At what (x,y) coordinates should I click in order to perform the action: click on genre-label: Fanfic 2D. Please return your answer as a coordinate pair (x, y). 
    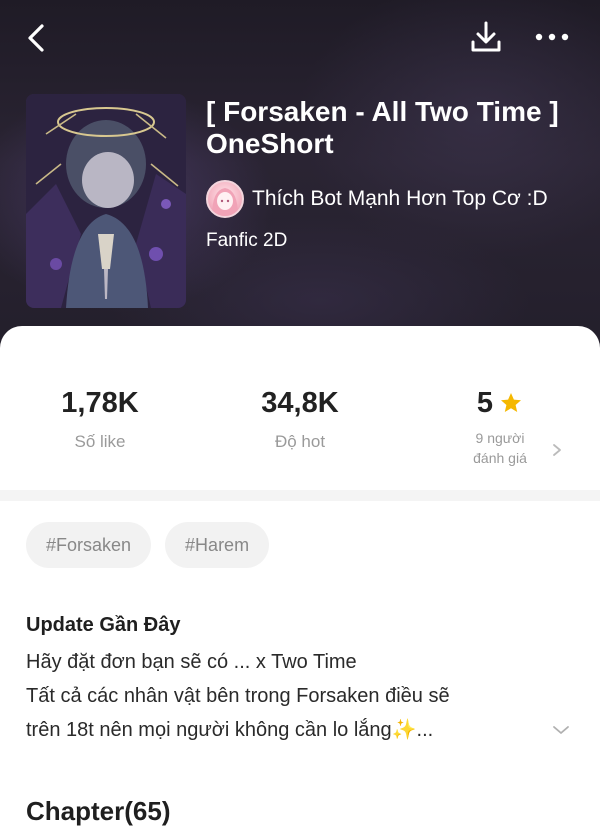
    Looking at the image, I should click on (247, 240).